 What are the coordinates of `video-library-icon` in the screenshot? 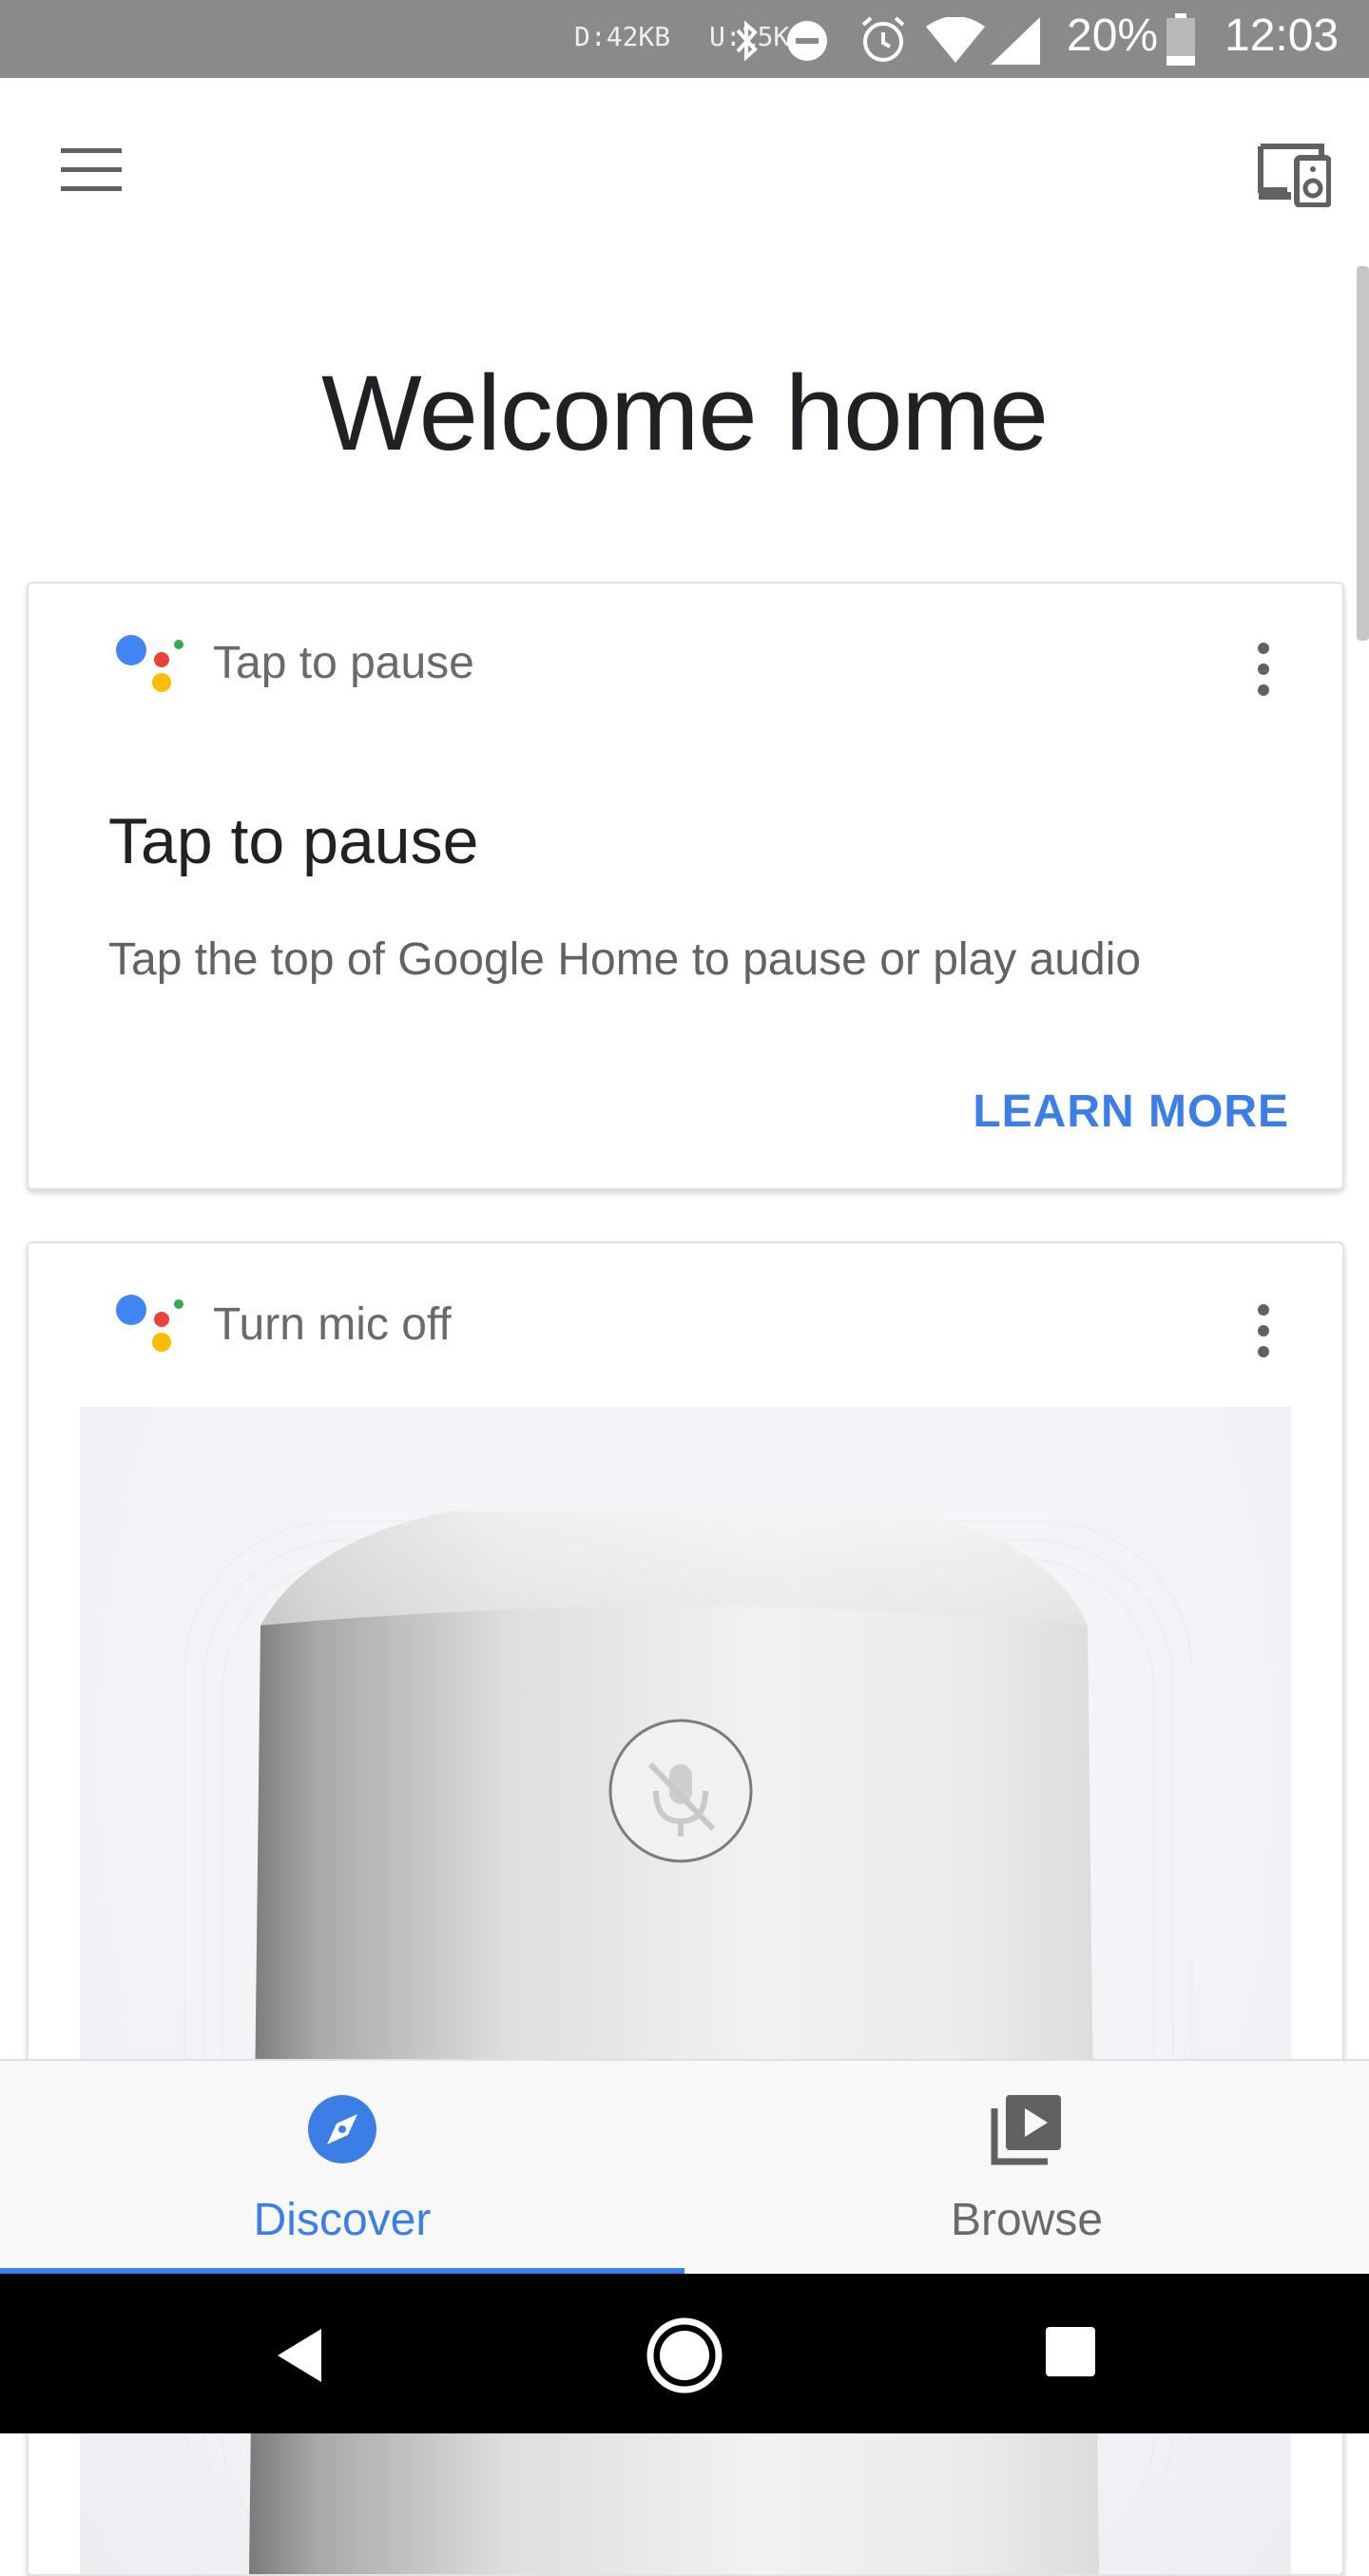 It's located at (1026, 2130).